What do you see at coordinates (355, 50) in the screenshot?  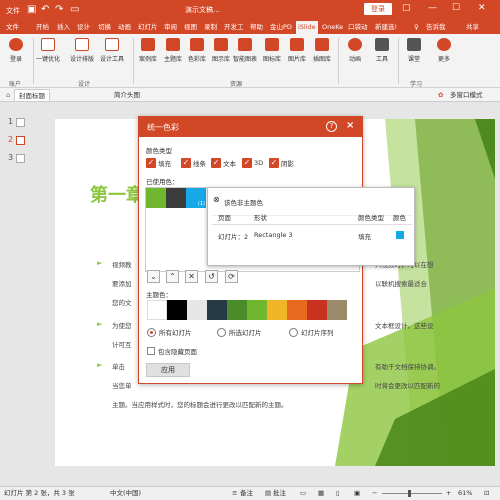 I see `animation-button: 动画` at bounding box center [355, 50].